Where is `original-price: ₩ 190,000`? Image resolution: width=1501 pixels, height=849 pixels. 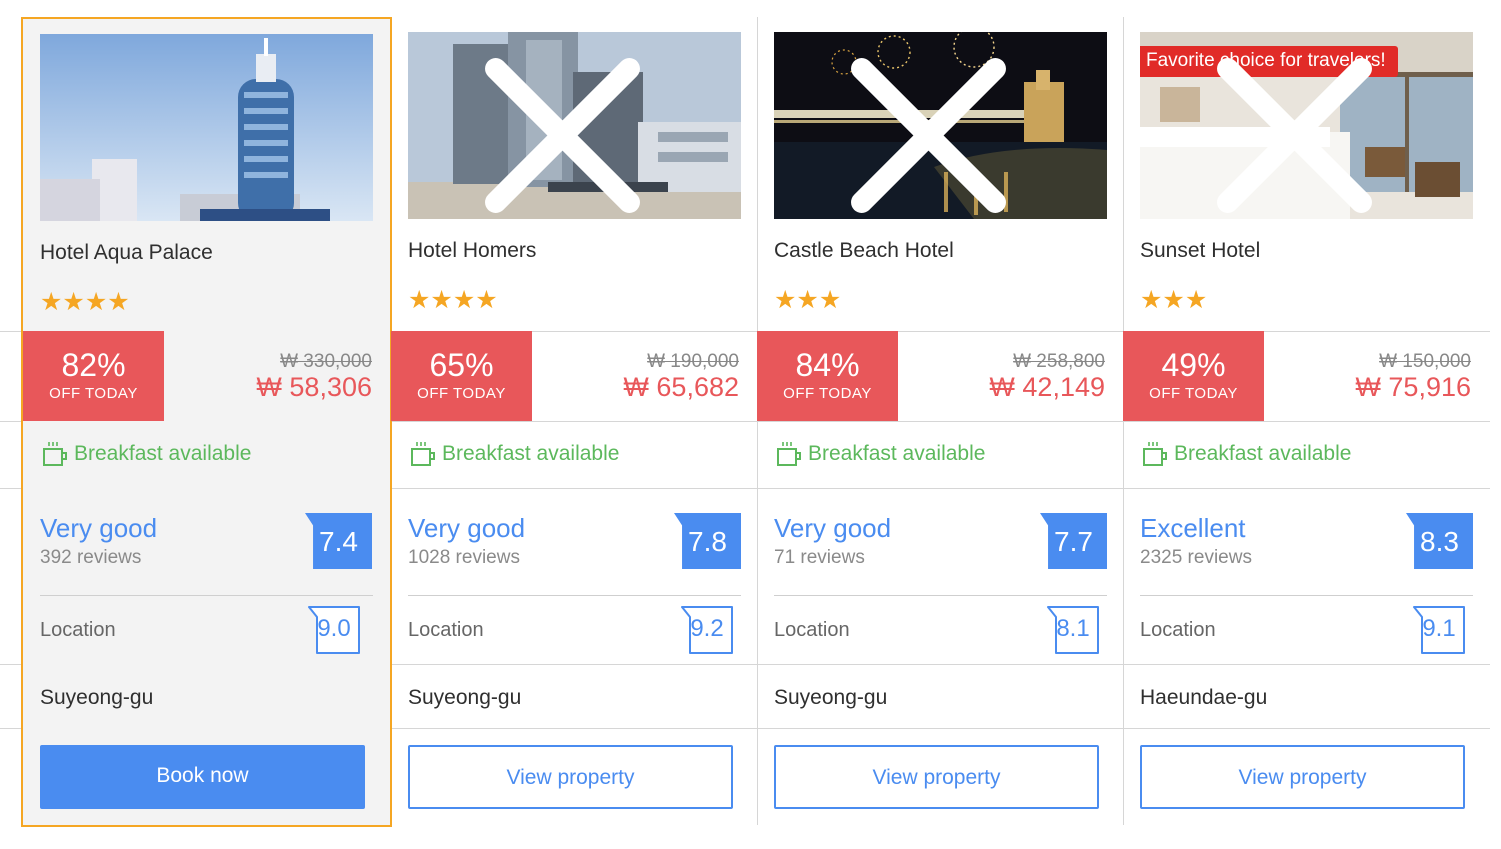 original-price: ₩ 190,000 is located at coordinates (693, 361).